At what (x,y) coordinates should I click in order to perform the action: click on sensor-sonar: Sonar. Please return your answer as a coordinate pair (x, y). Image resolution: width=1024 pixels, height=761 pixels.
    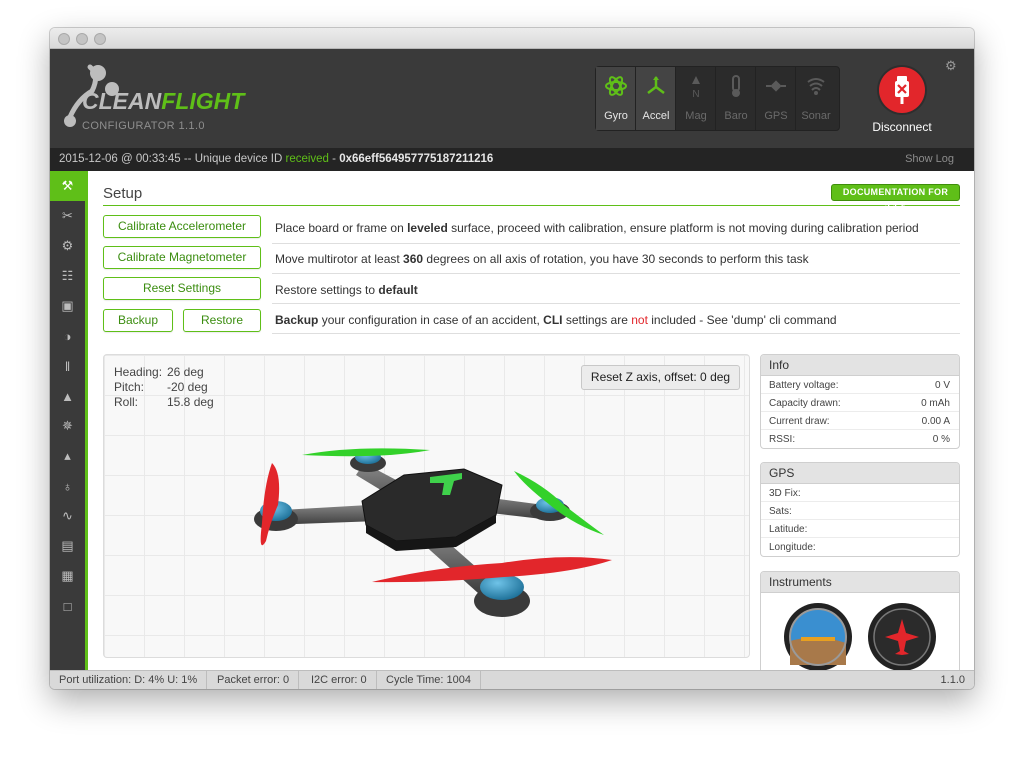
    Looking at the image, I should click on (816, 98).